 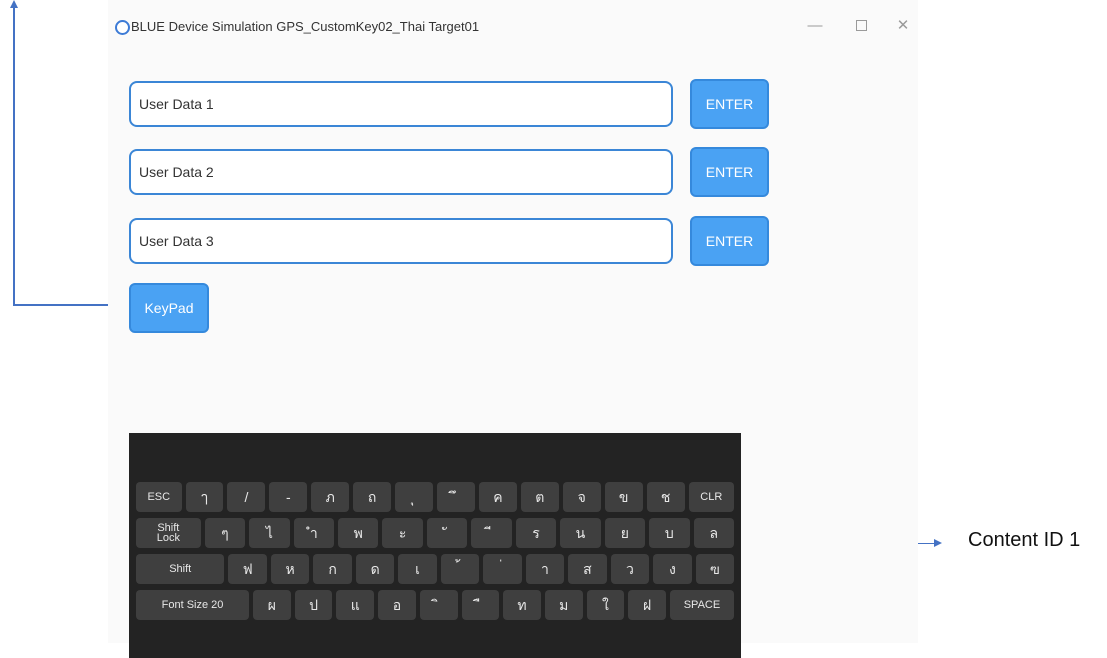 I want to click on key-4-5: อ, so click(x=397, y=605).